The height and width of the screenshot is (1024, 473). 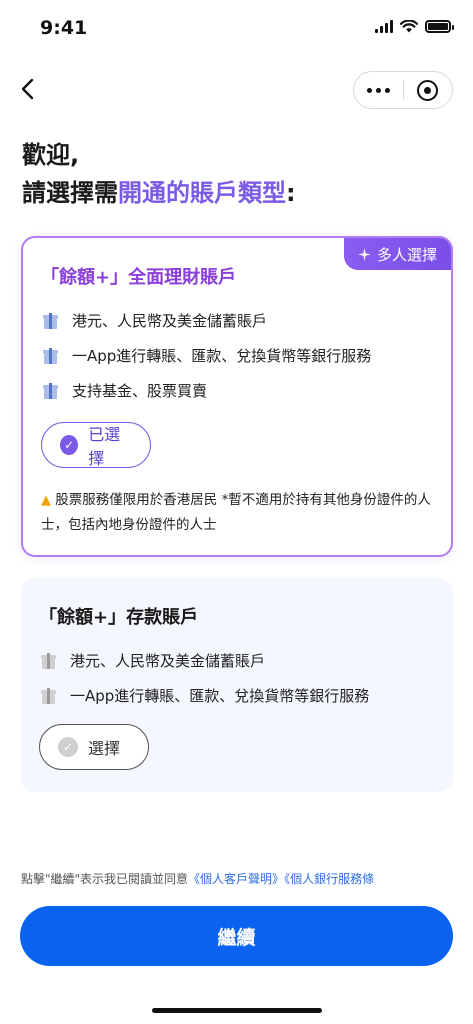 I want to click on warning-icon: ▲, so click(x=46, y=500).